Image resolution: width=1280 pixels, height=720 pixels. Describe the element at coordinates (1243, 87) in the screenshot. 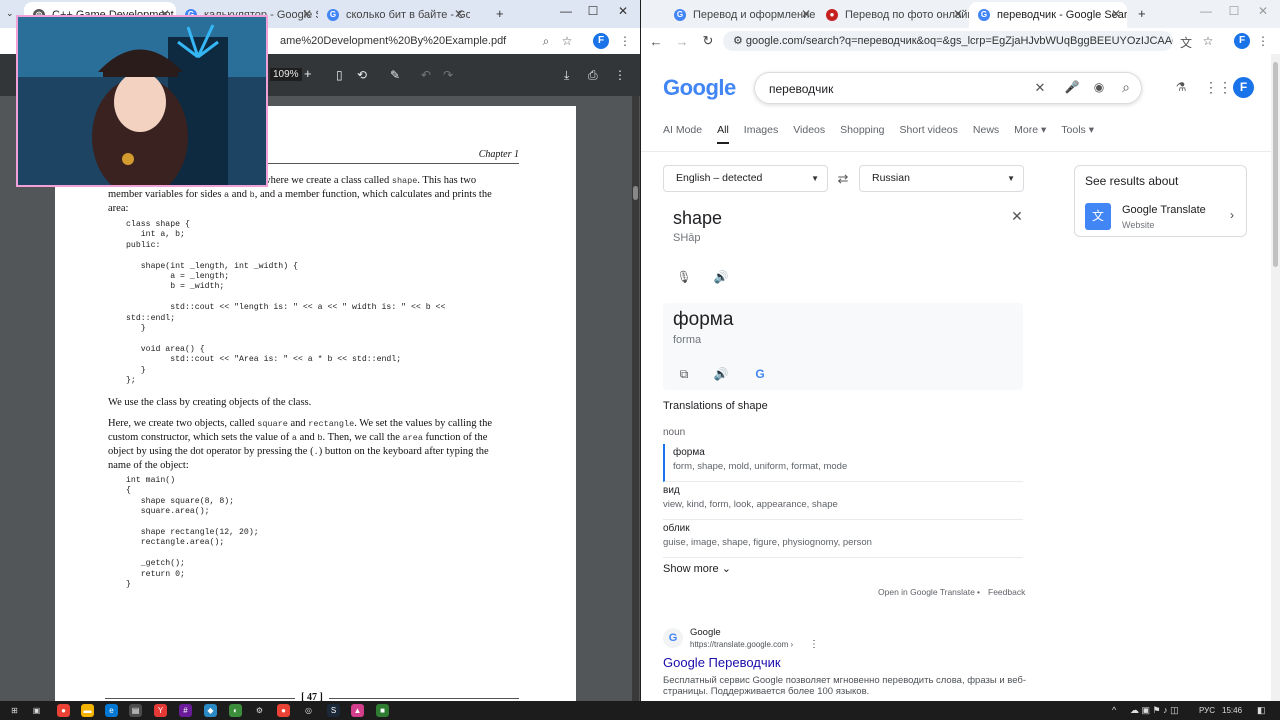

I see `account-avatar: F` at that location.